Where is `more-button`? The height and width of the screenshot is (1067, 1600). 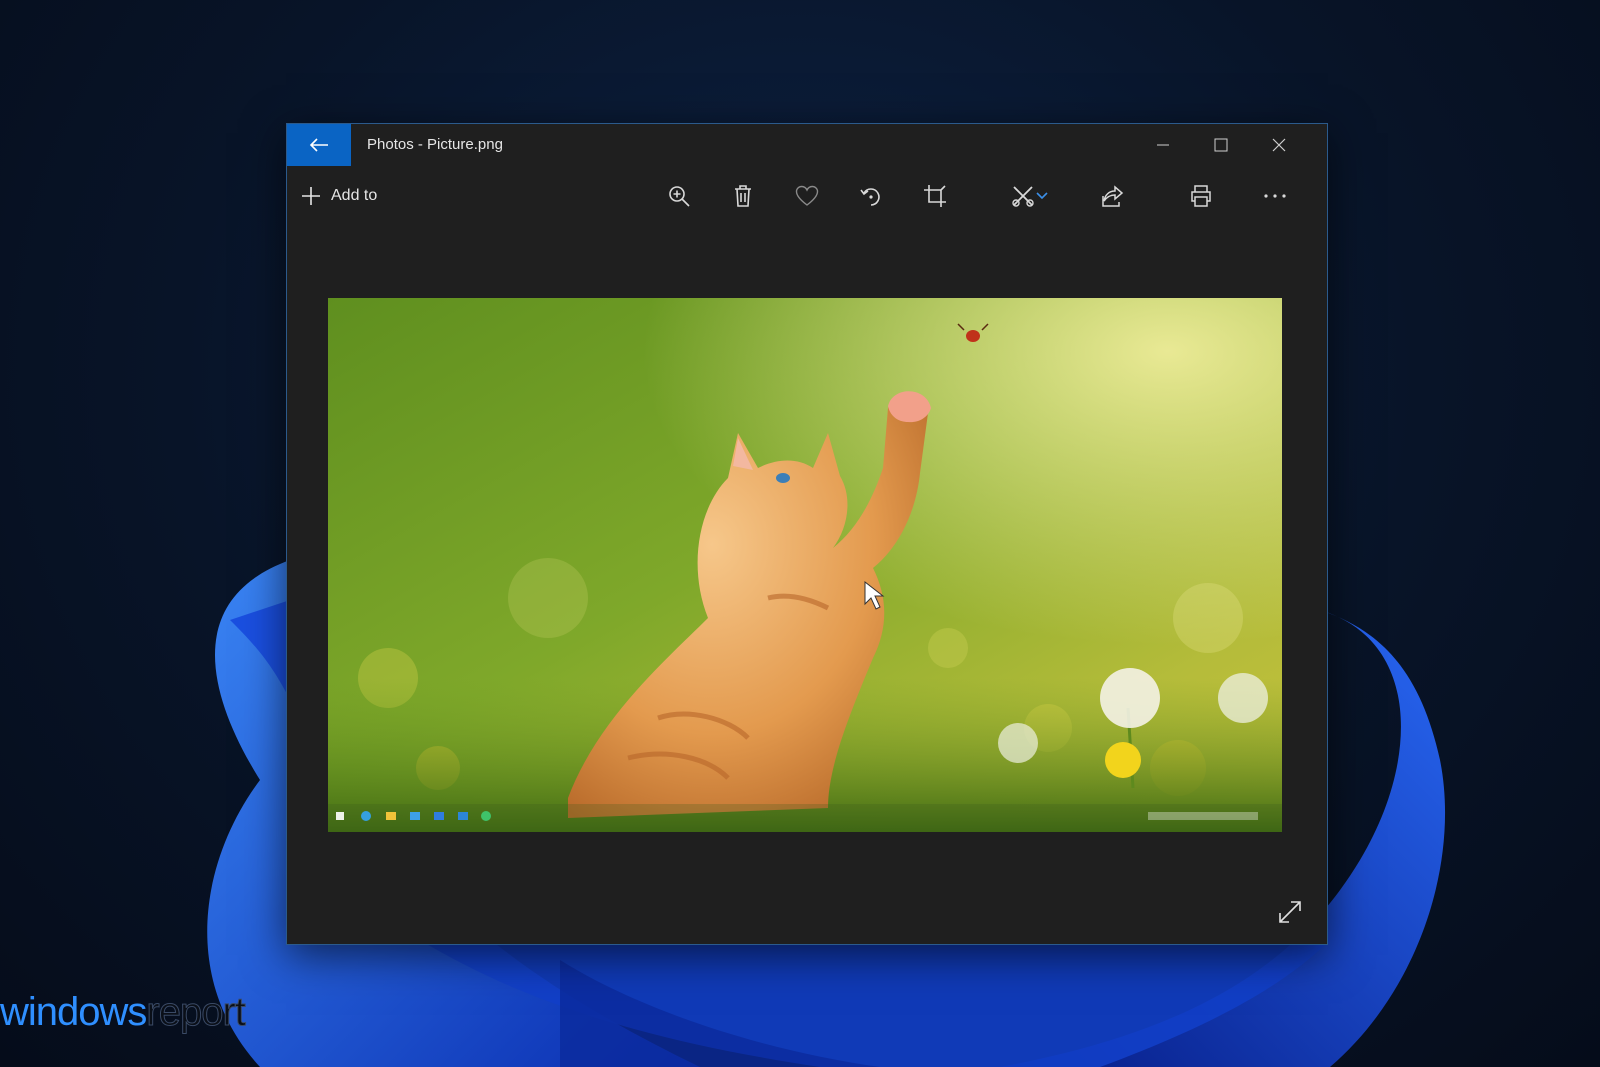
more-button is located at coordinates (1275, 196).